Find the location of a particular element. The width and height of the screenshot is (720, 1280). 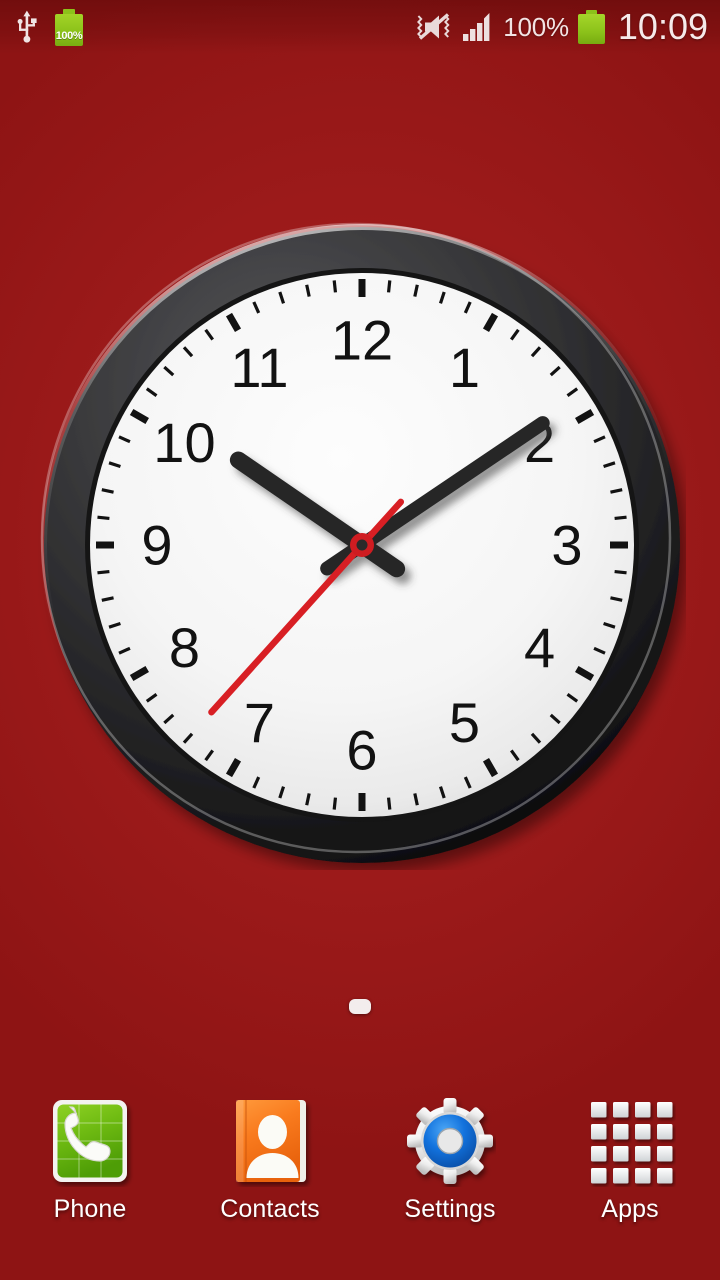

dock-item-phone: Phone is located at coordinates (90, 1158).